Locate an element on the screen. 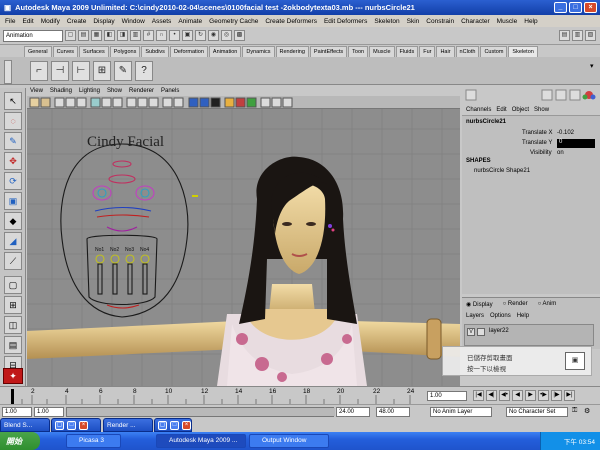 Image resolution: width=600 pixels, height=450 pixels. script-editor-icon: ✦ is located at coordinates (13, 376).